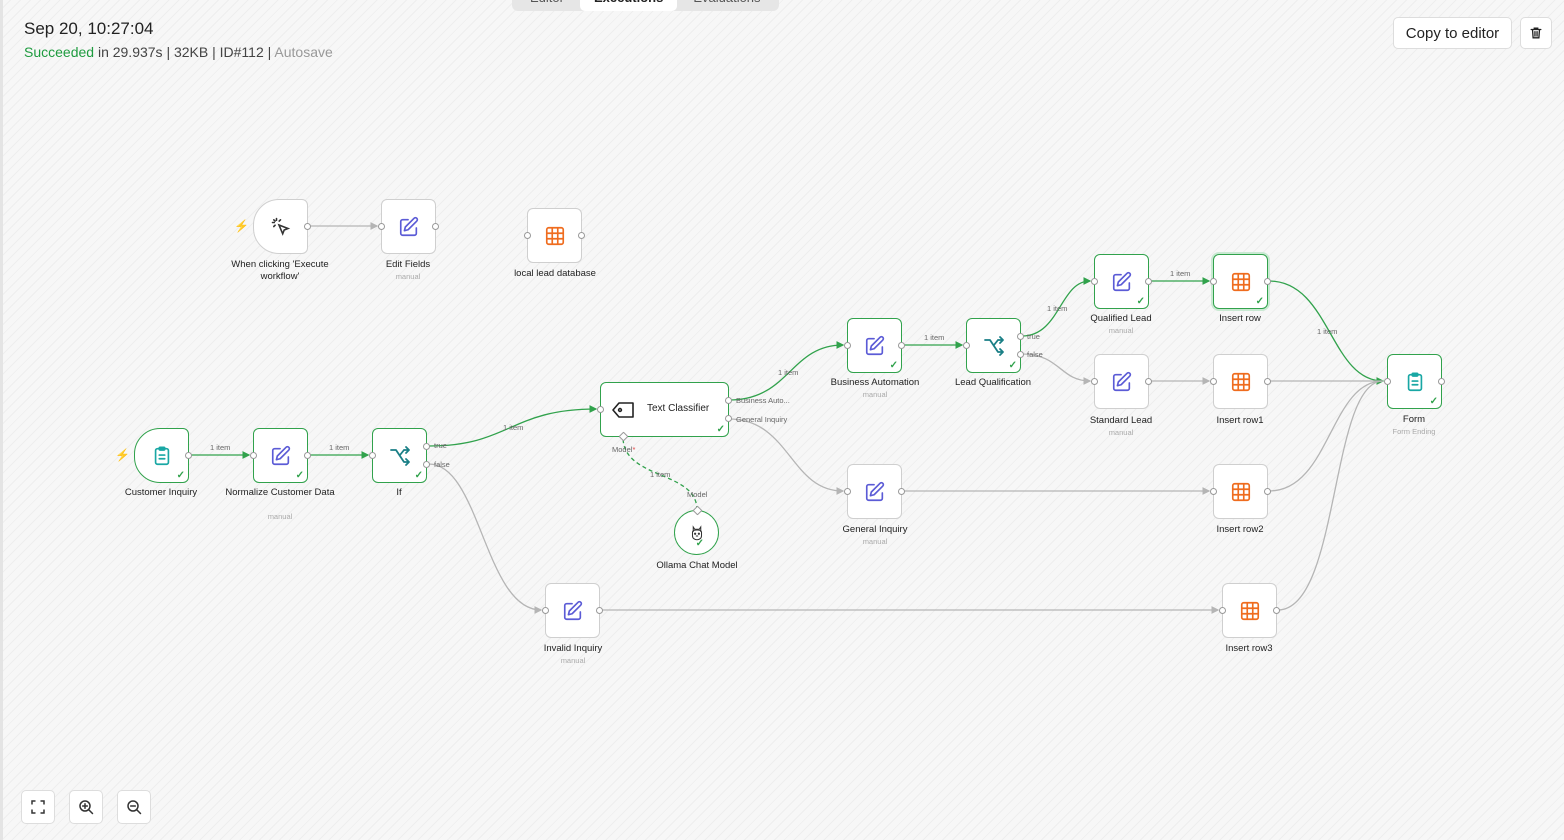 The image size is (1564, 840). I want to click on node-label: Insert row, so click(1240, 318).